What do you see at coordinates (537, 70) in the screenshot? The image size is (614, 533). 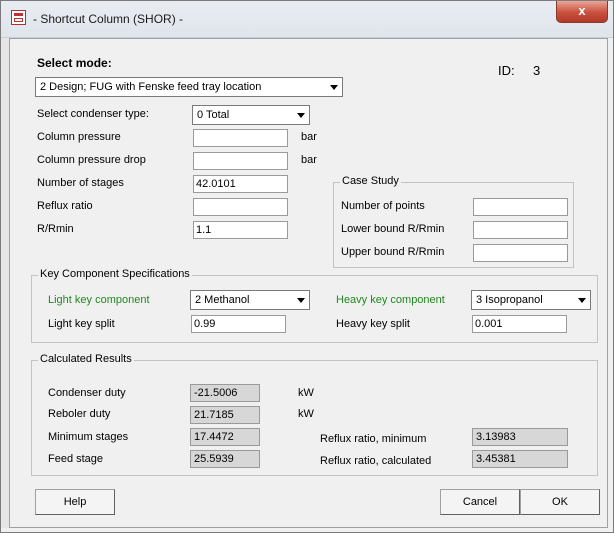 I see `id-value: 3` at bounding box center [537, 70].